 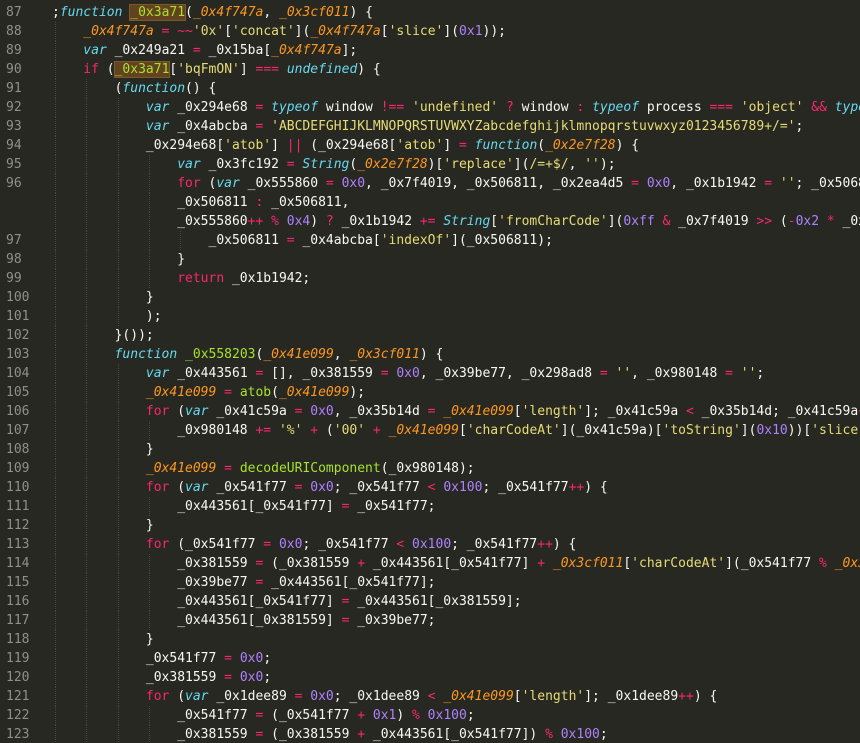 I want to click on line-code: }, so click(x=150, y=639).